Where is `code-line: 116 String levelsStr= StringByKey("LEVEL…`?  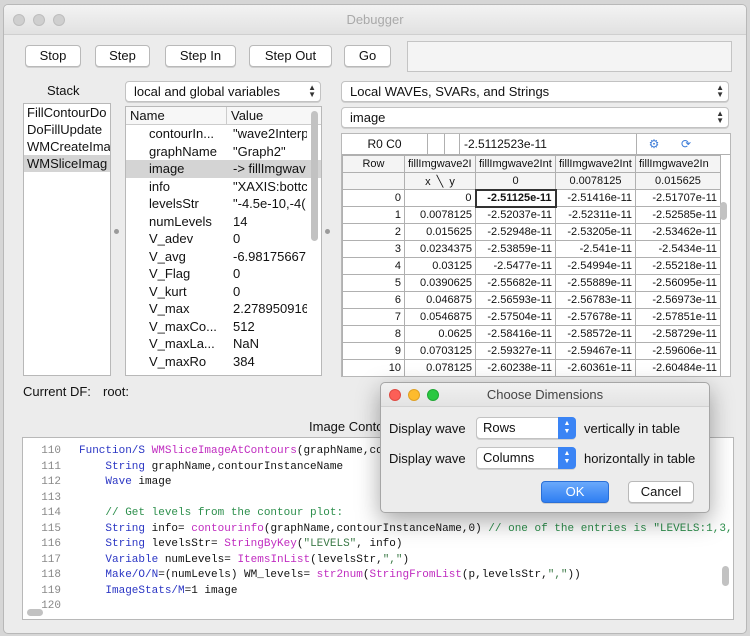
code-line: 116 String levelsStr= StringByKey("LEVEL… is located at coordinates (380, 545).